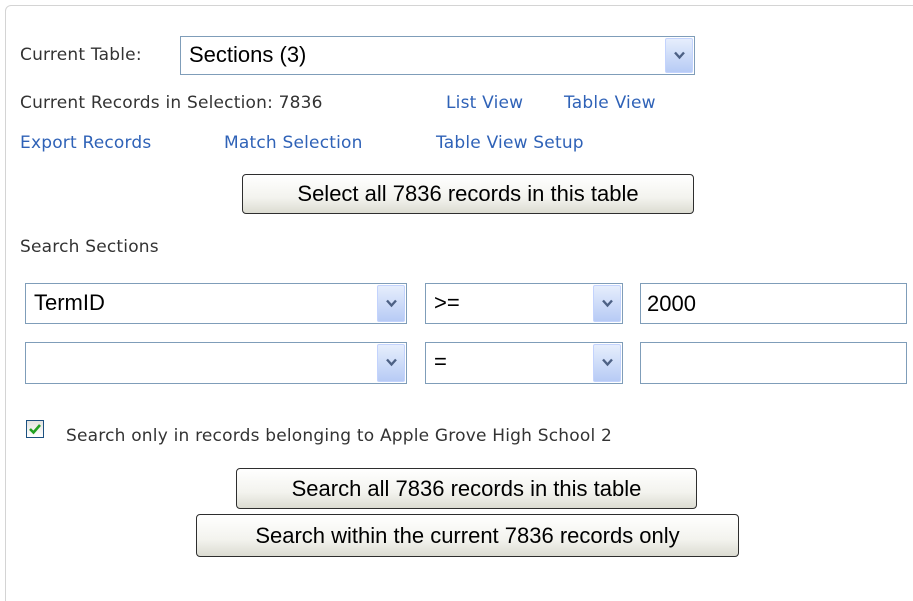 The image size is (913, 601). Describe the element at coordinates (89, 247) in the screenshot. I see `search-sections-heading: Search Sections` at that location.